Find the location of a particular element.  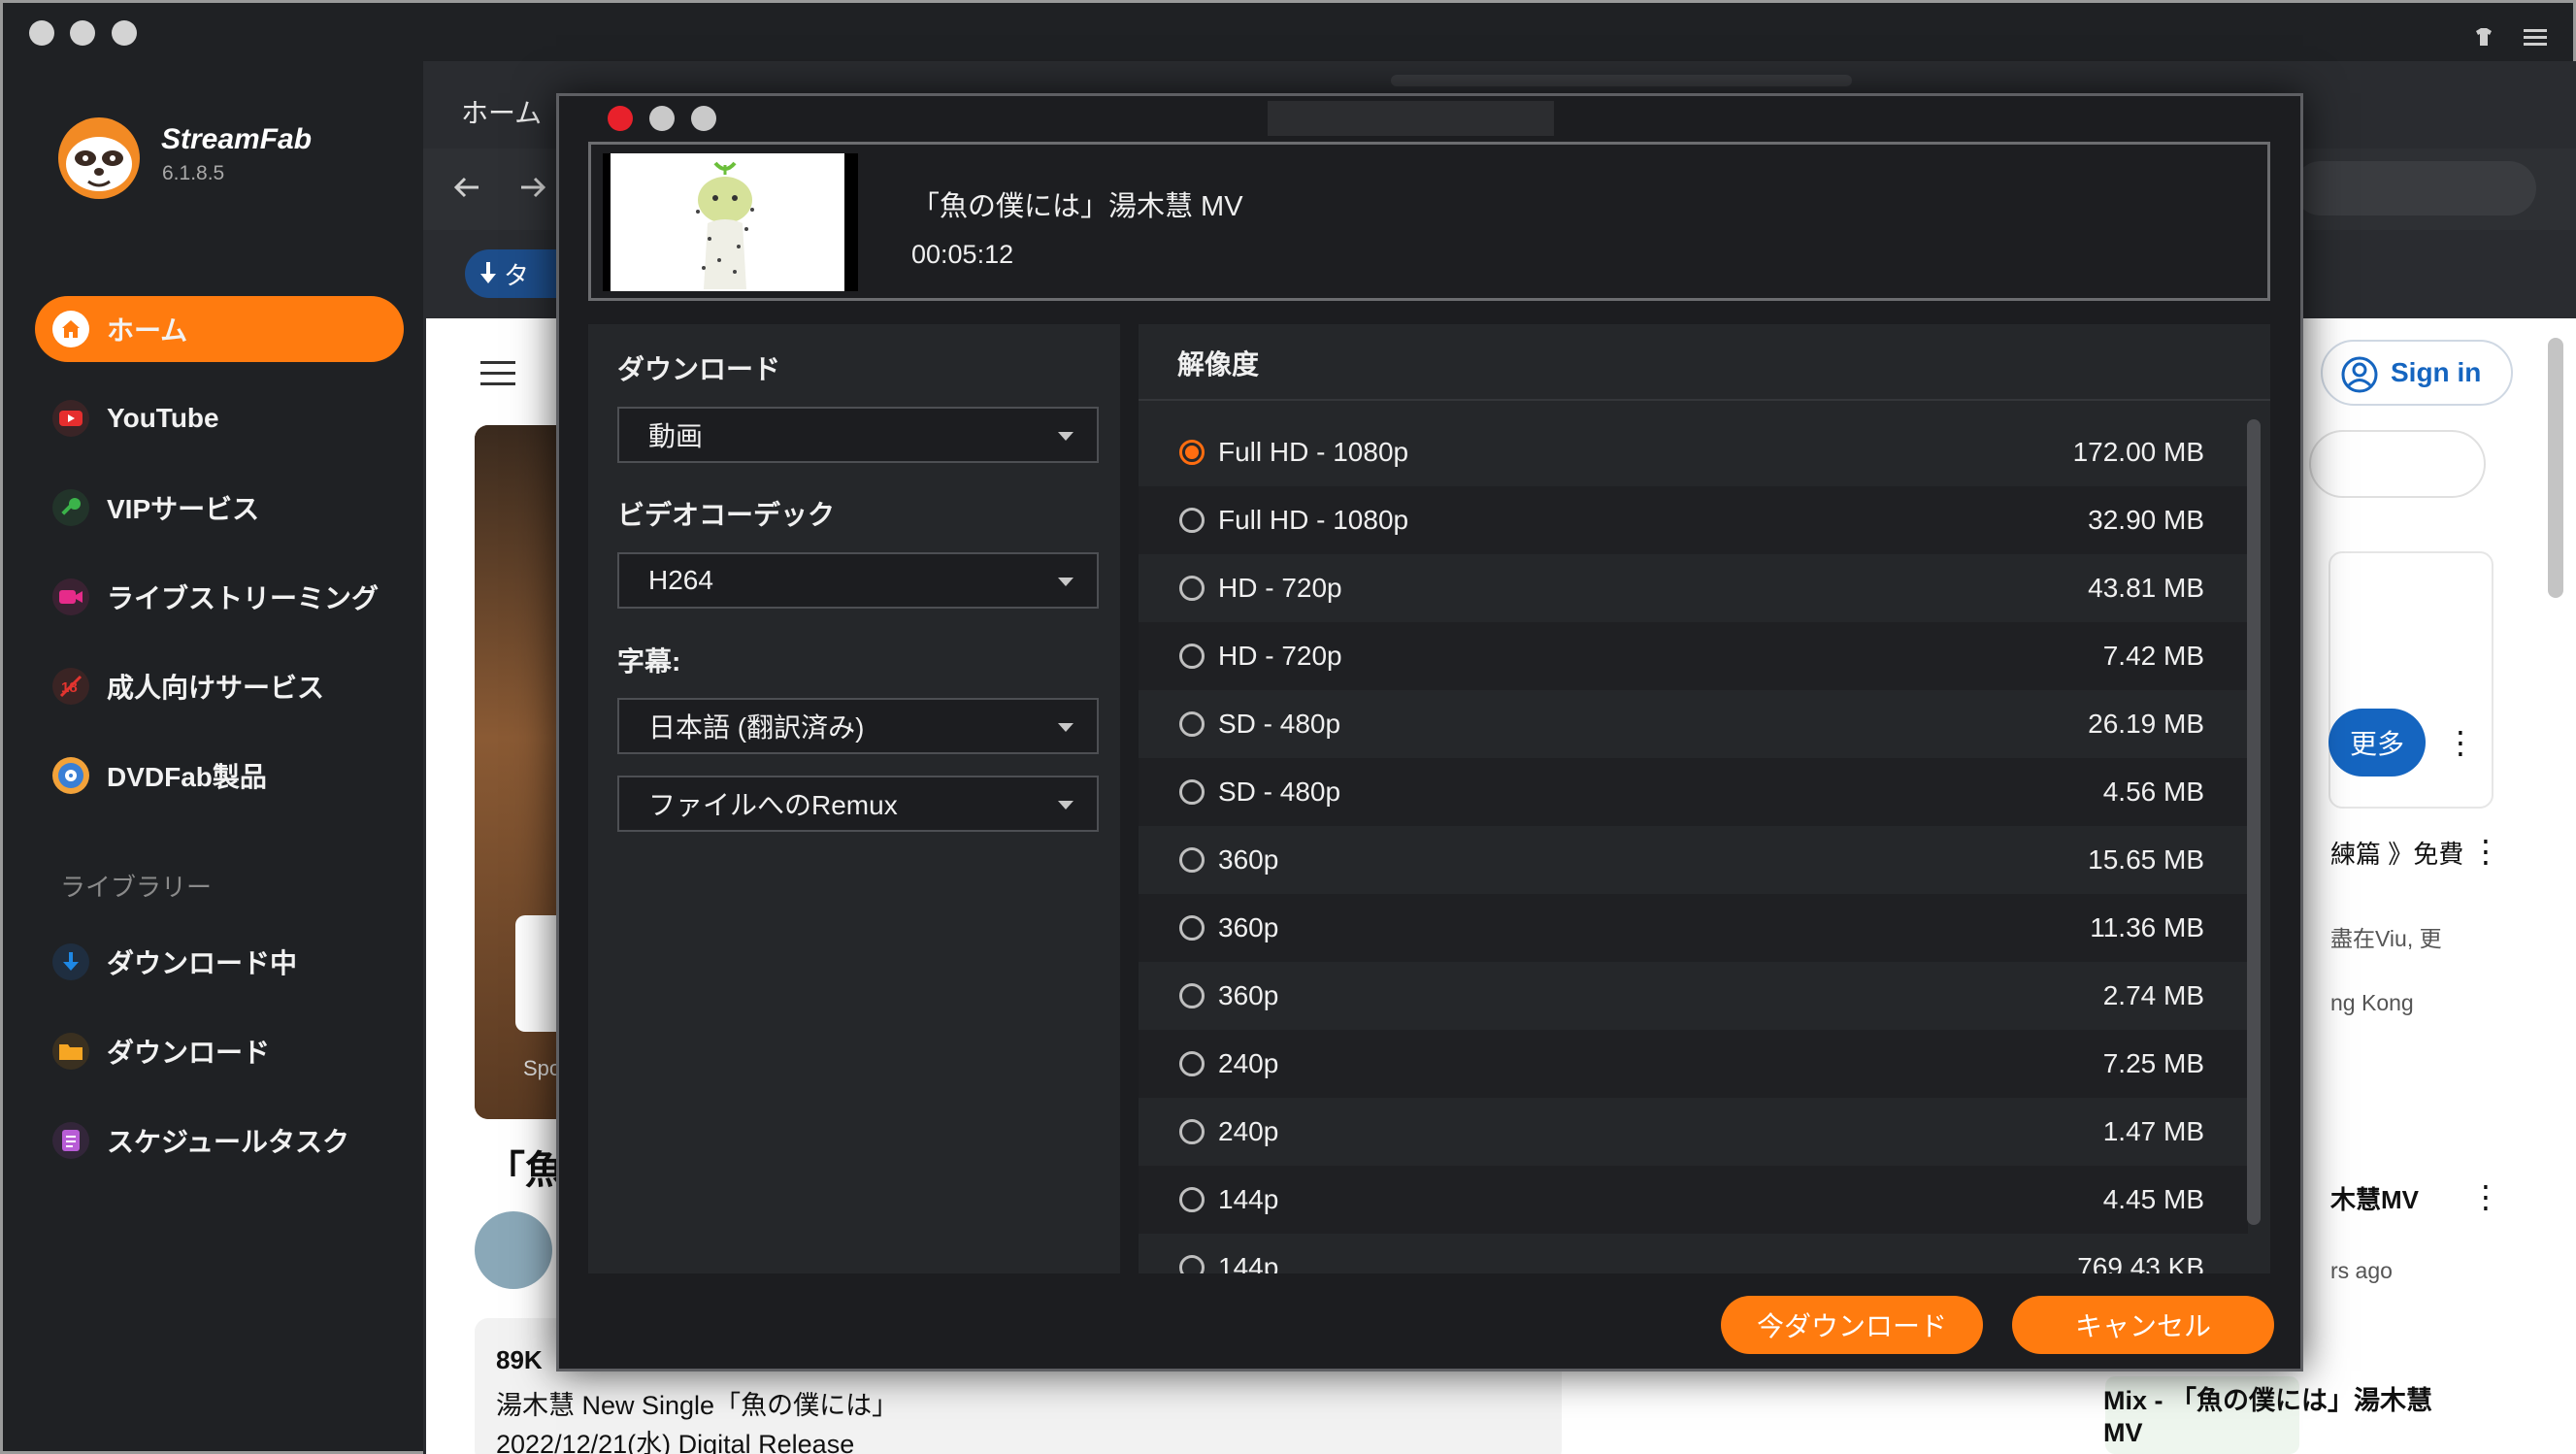

sidebar-item-home: ホーム is located at coordinates (219, 329).